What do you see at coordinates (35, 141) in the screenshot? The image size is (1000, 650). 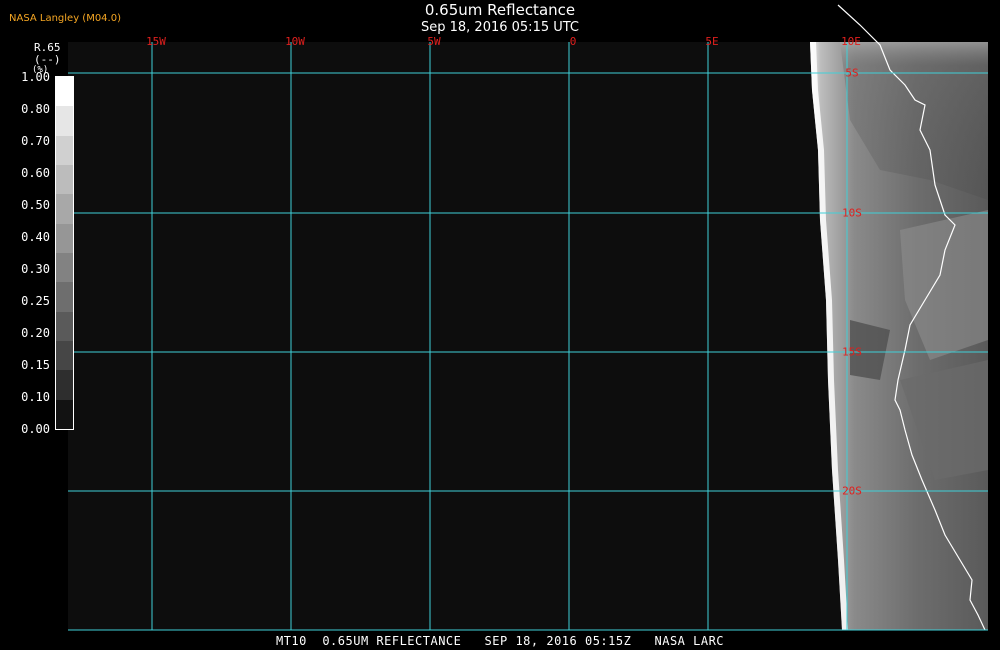 I see `colorbar-tick-label: 0.70` at bounding box center [35, 141].